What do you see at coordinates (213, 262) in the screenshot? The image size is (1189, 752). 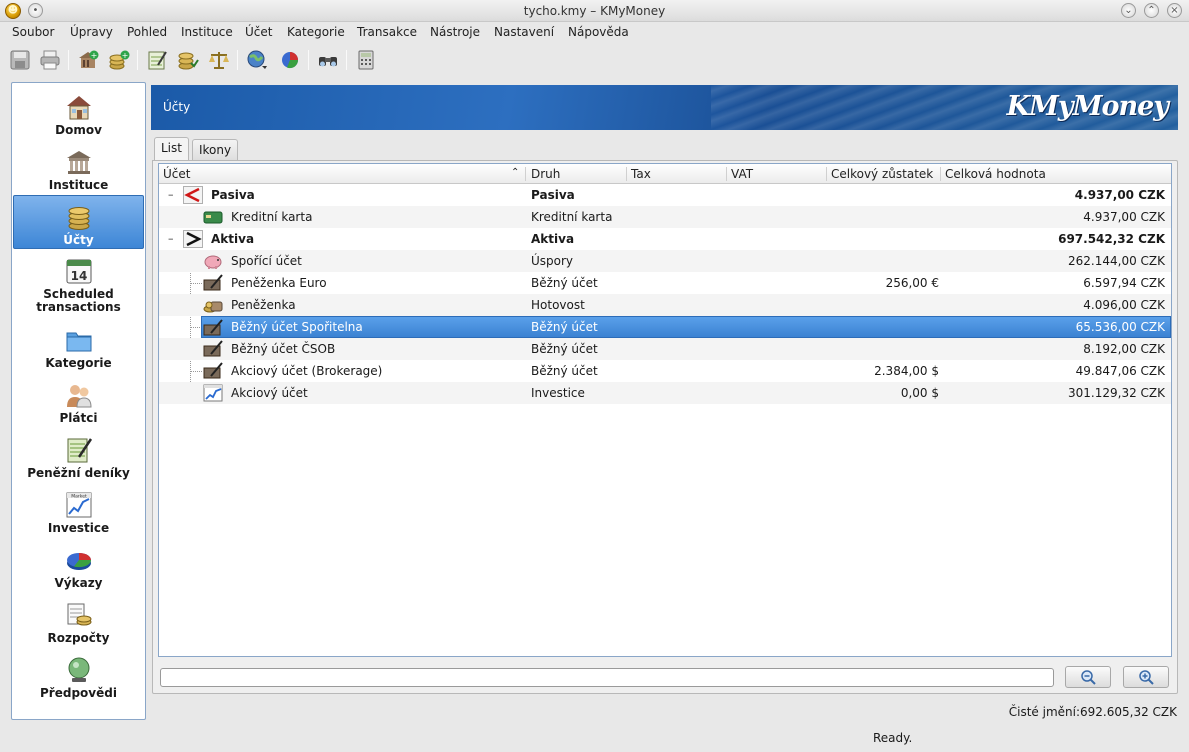 I see `piggy-bank-icon` at bounding box center [213, 262].